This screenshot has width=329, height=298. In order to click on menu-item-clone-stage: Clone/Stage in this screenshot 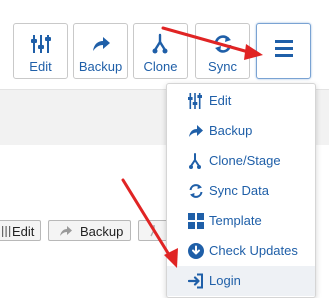, I will do `click(241, 161)`.